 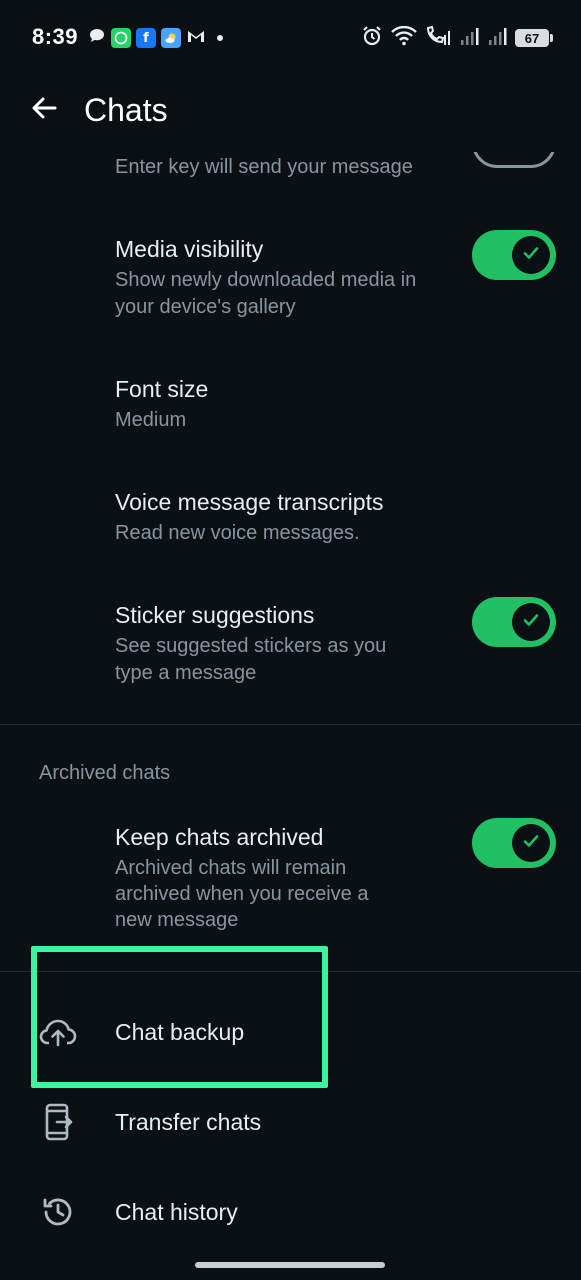 What do you see at coordinates (126, 110) in the screenshot?
I see `page-title: Chats` at bounding box center [126, 110].